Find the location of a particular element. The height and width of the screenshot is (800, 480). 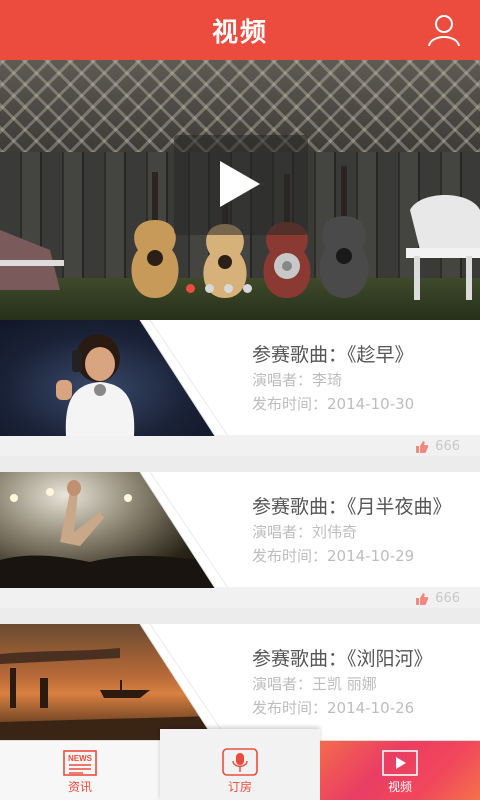

date-line: 发布时间：2014-10-26 is located at coordinates (366, 708).